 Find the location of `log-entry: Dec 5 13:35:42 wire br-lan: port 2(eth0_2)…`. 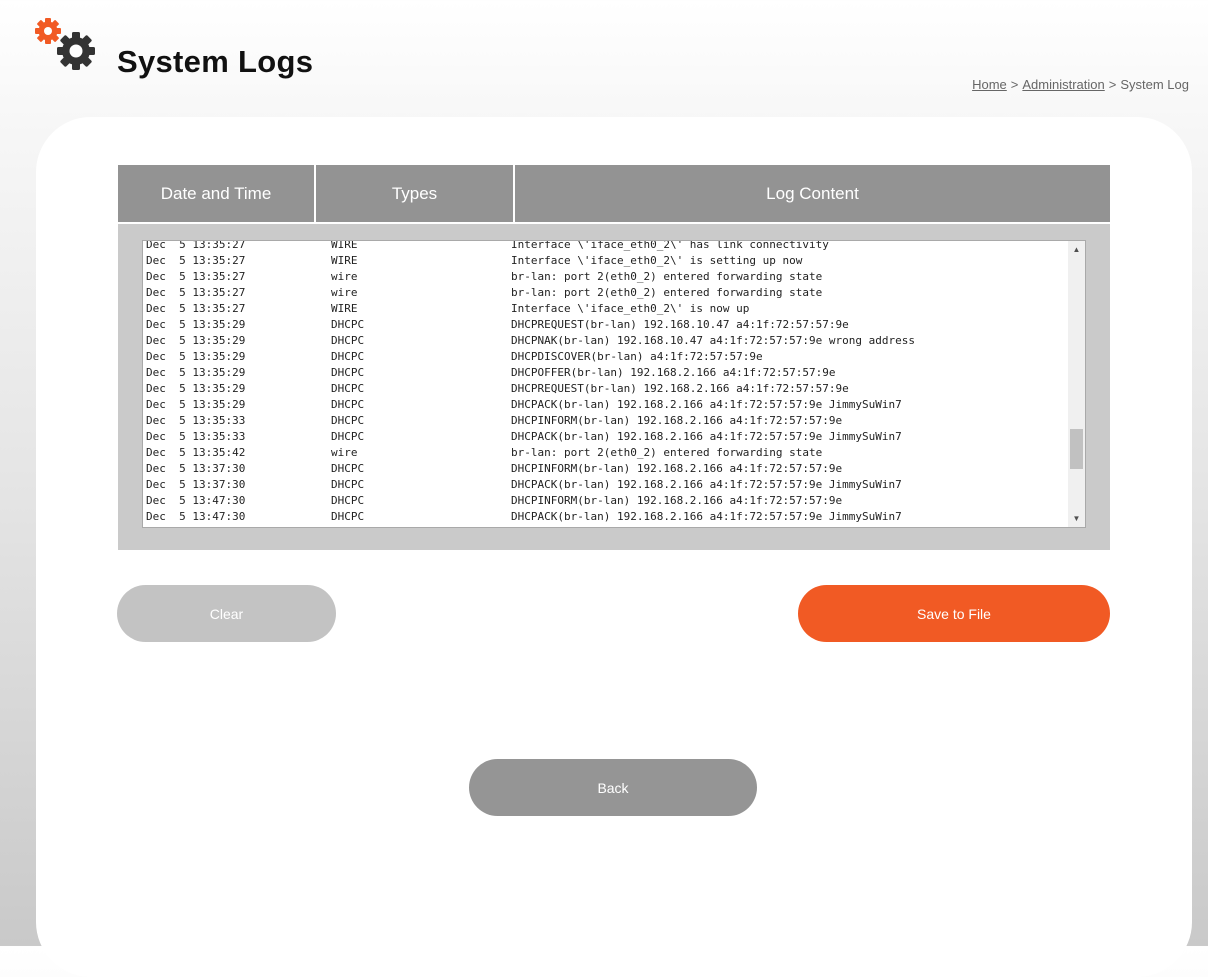

log-entry: Dec 5 13:35:42 wire br-lan: port 2(eth0_2)… is located at coordinates (606, 453).